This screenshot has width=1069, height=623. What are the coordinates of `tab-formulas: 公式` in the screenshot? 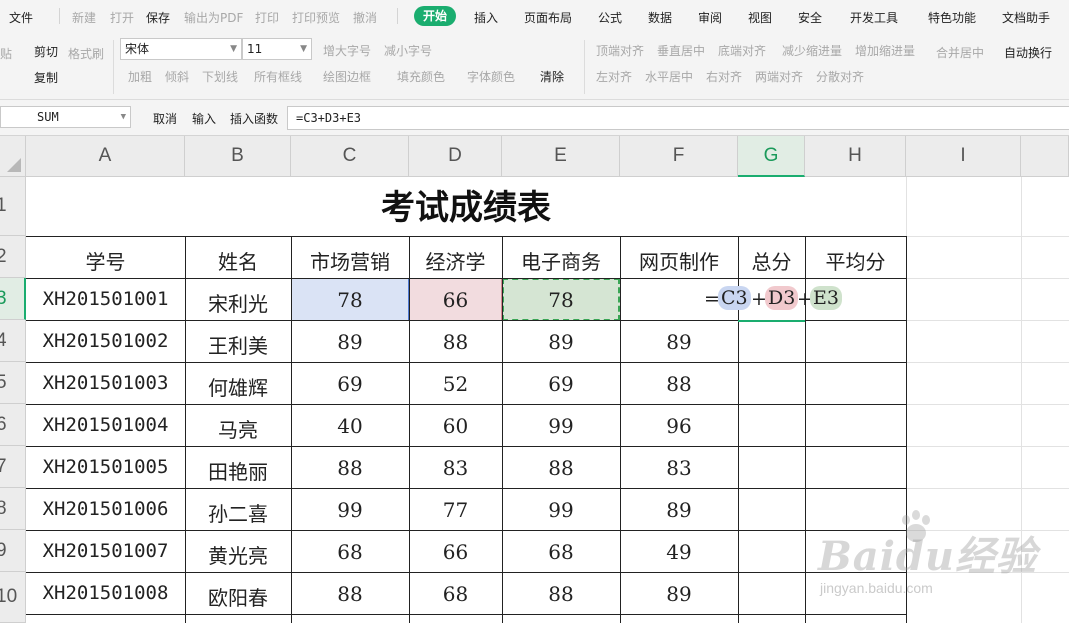 It's located at (610, 17).